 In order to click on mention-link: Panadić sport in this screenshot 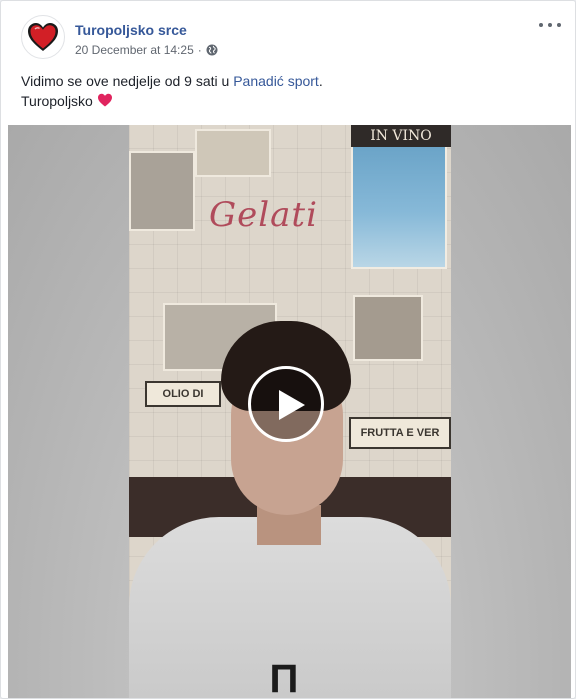, I will do `click(276, 81)`.